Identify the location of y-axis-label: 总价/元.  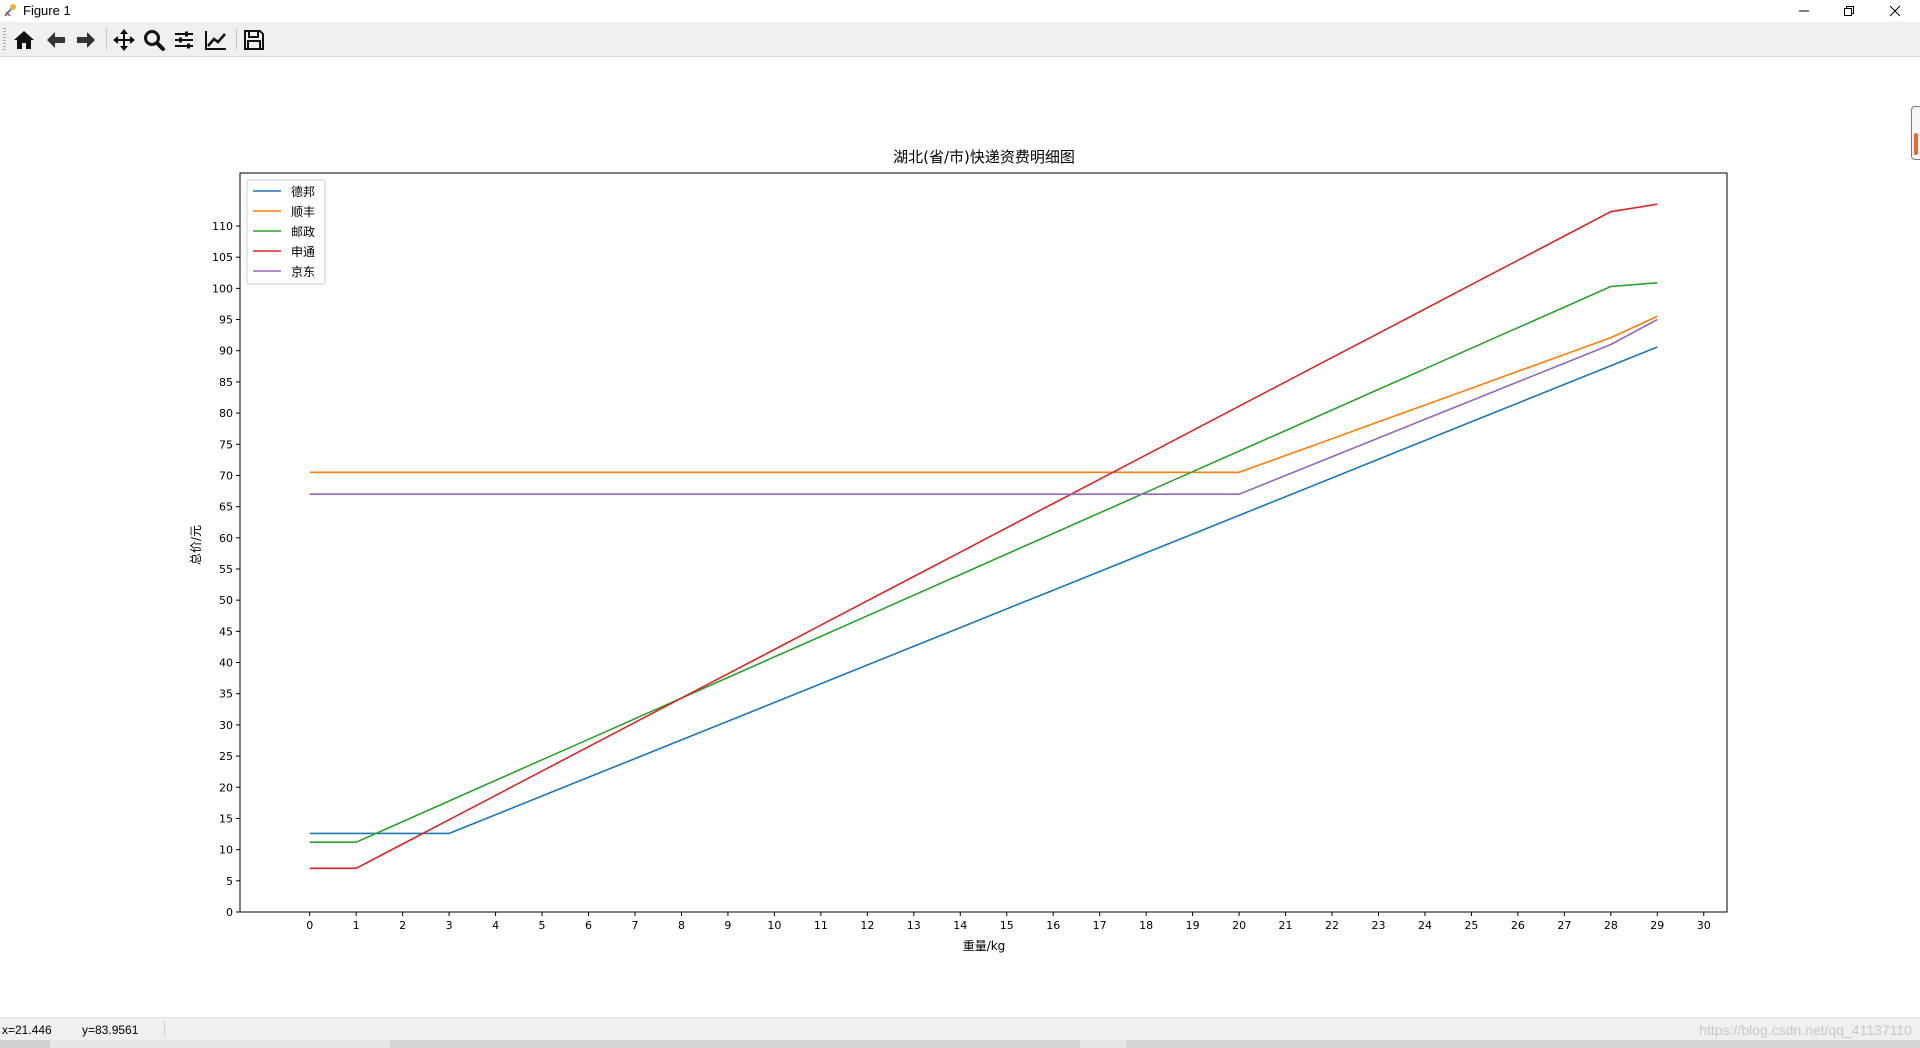
(196, 545).